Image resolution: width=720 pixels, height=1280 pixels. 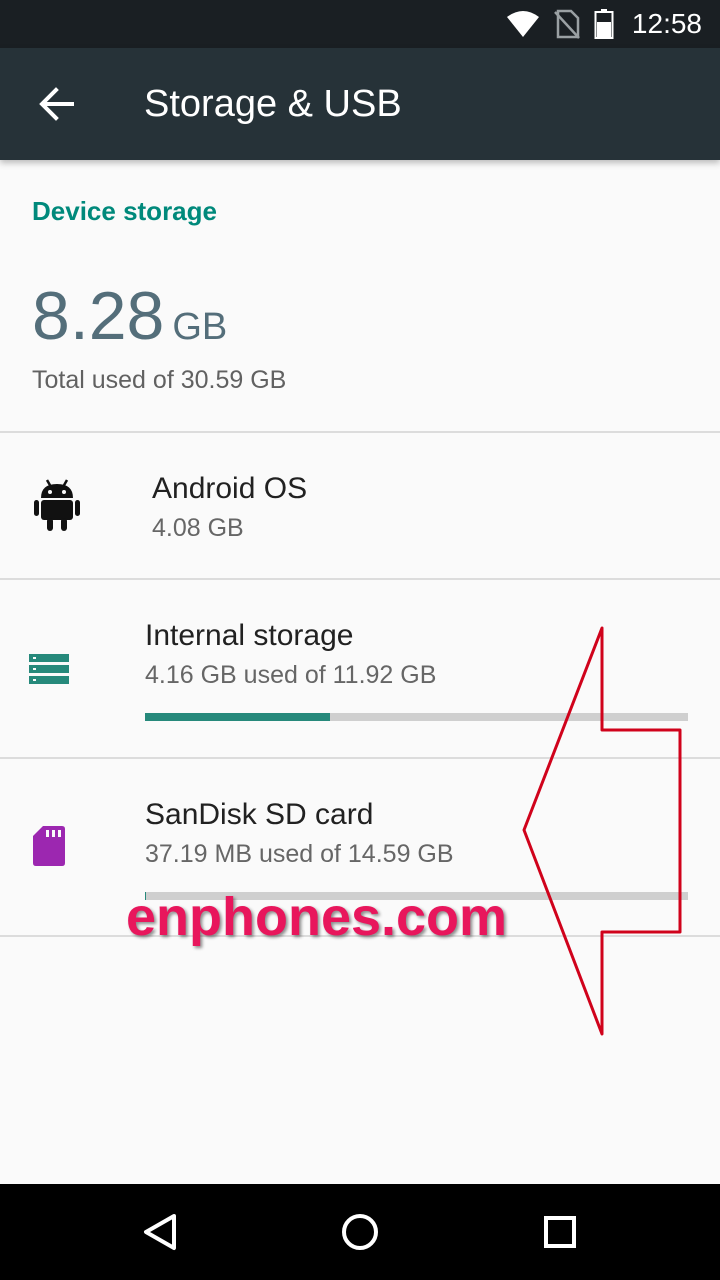 What do you see at coordinates (602, 831) in the screenshot?
I see `annotation-arrow` at bounding box center [602, 831].